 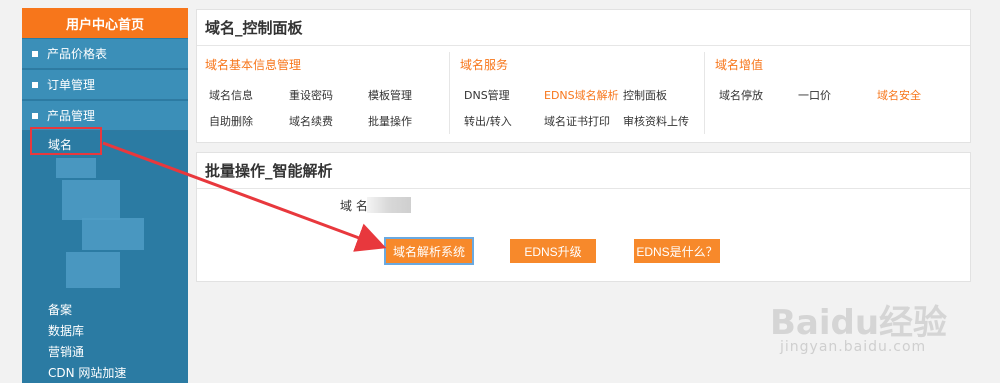 What do you see at coordinates (853, 347) in the screenshot?
I see `watermark-url: jingyan.baidu.com` at bounding box center [853, 347].